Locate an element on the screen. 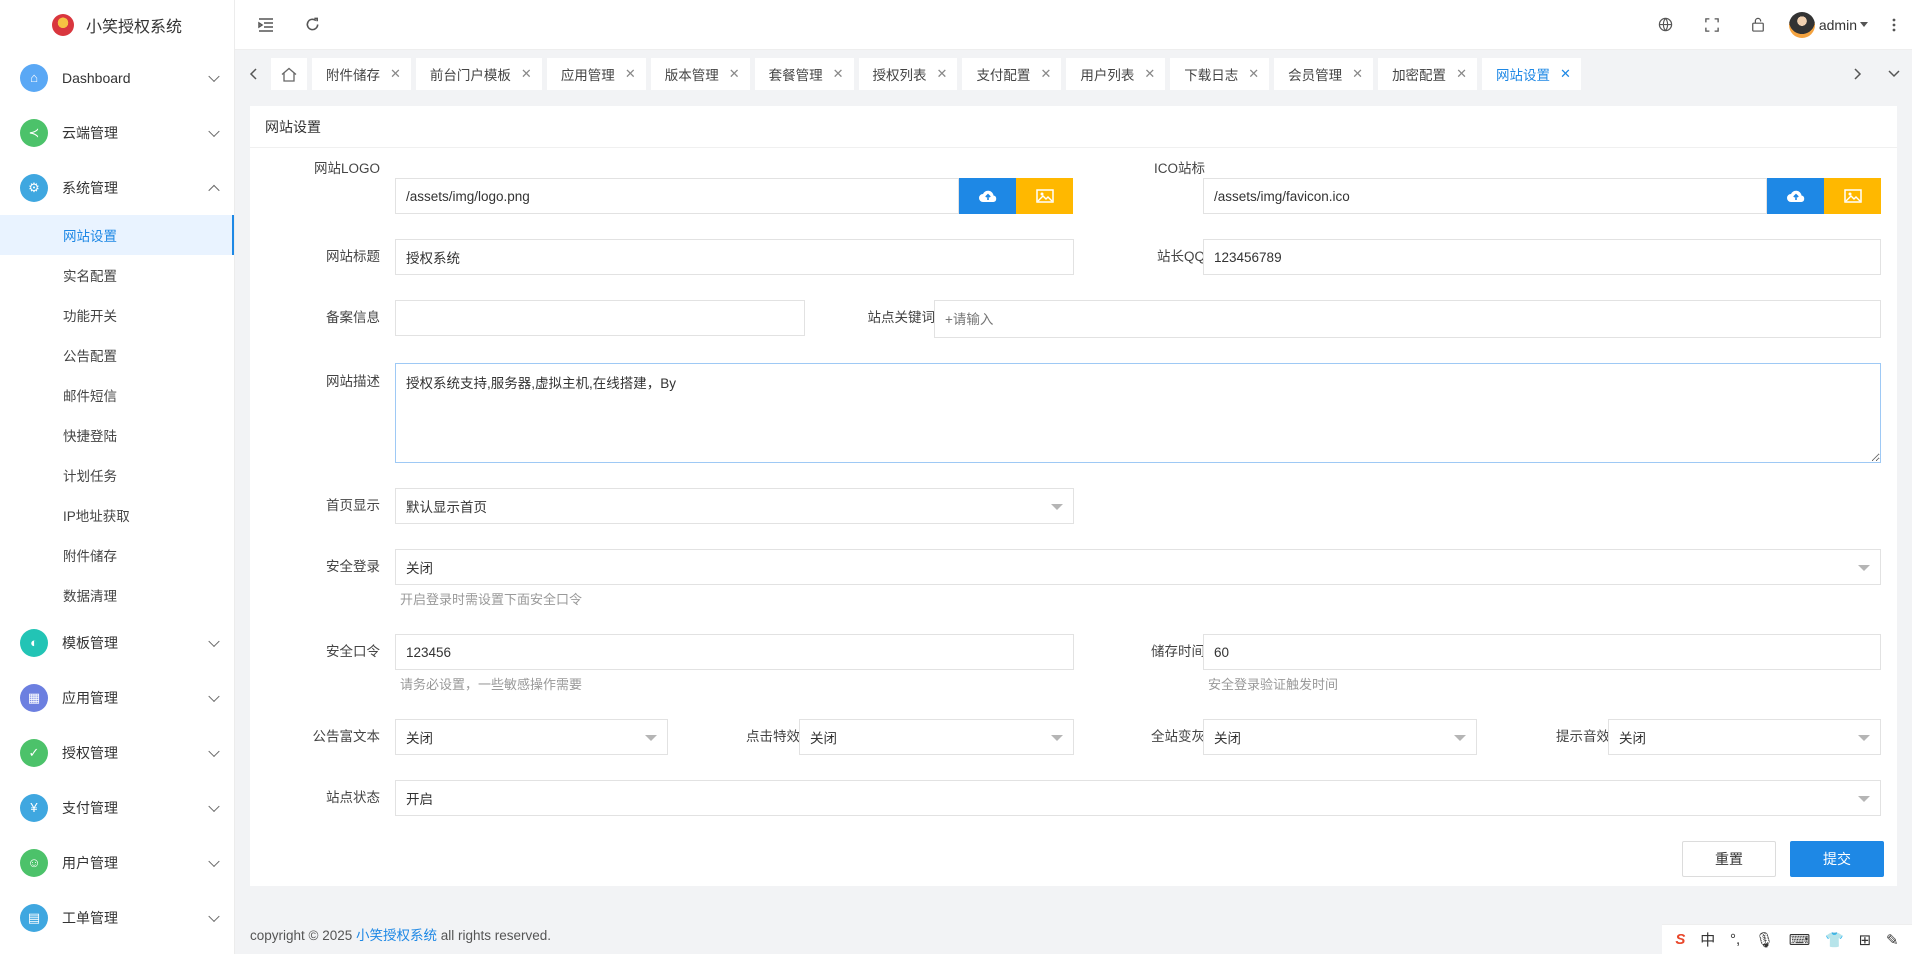 The image size is (1912, 954). home-select: 默认显示首页 is located at coordinates (734, 506).